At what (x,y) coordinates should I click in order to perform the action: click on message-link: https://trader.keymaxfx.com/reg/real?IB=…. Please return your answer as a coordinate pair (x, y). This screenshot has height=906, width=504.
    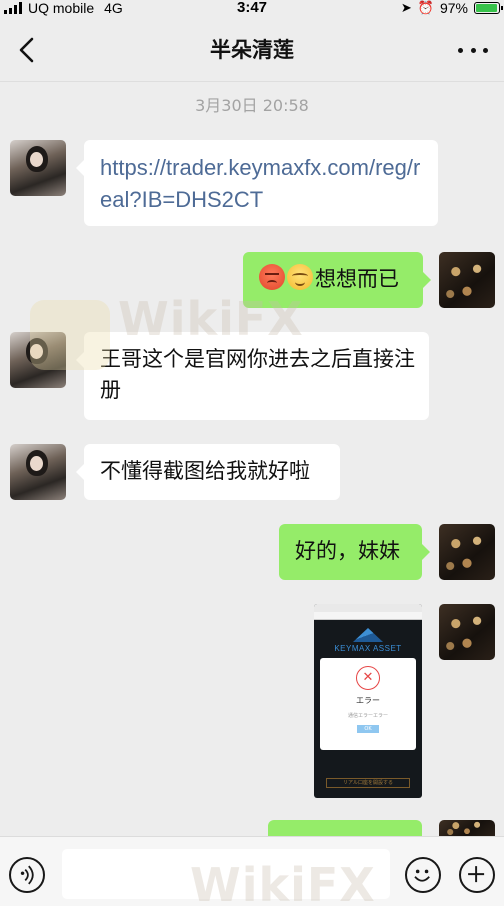
    Looking at the image, I should click on (260, 183).